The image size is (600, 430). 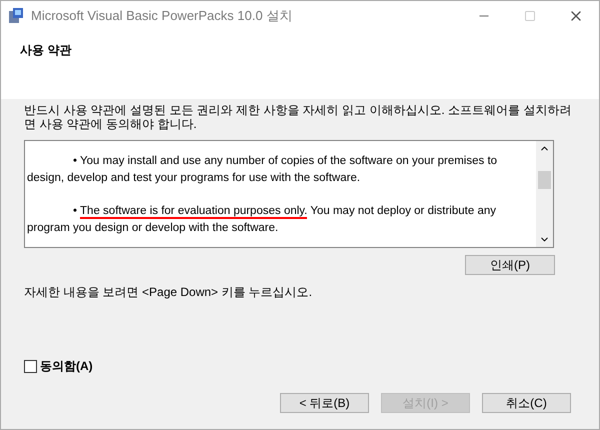 I want to click on license-paragraph: • The software is for evaluation purposes only. You may not deploy or distribute any program you design or develop with the software., so click(x=262, y=220).